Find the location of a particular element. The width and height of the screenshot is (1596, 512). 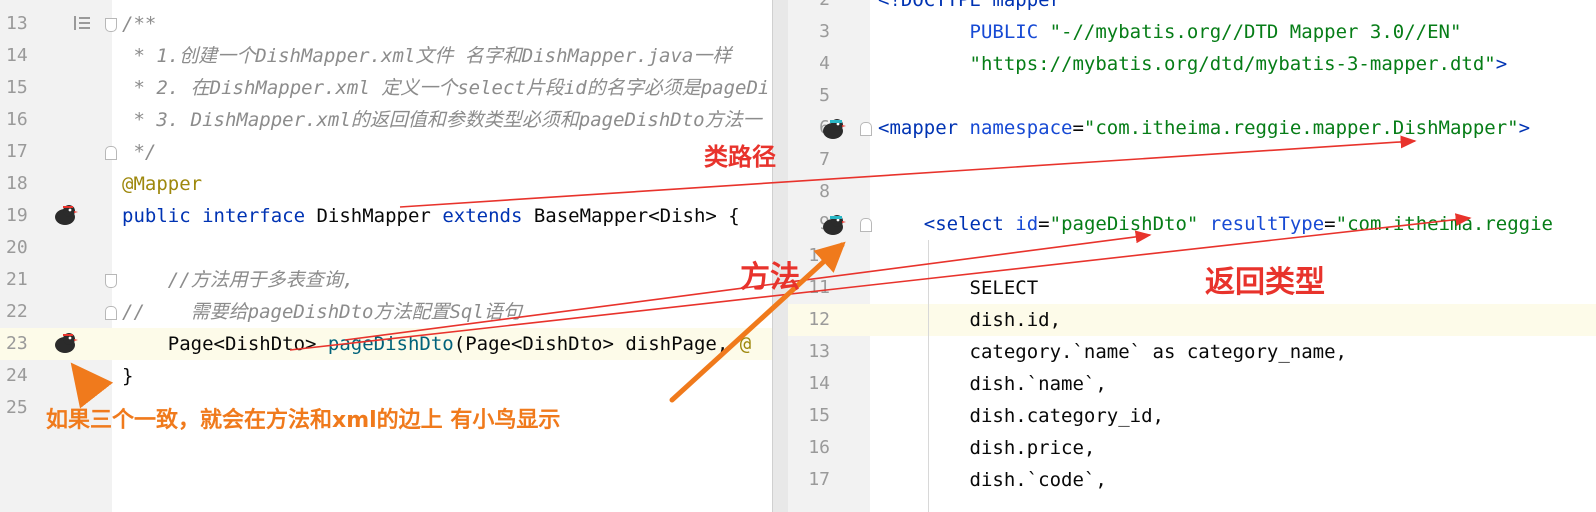

code-line: 10 is located at coordinates (1192, 256).